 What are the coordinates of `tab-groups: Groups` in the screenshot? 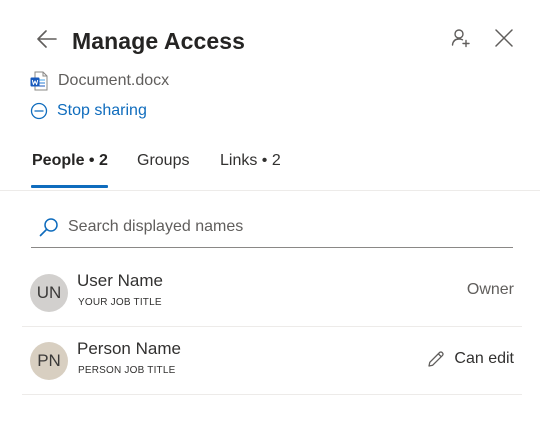 It's located at (163, 167).